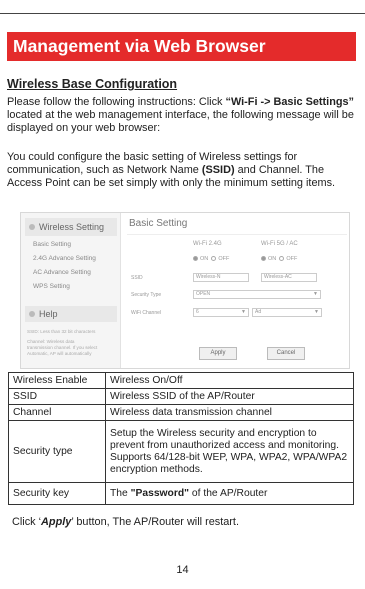 This screenshot has height=589, width=365. Describe the element at coordinates (52, 244) in the screenshot. I see `sidebar-item-basic: Basic Setting` at that location.